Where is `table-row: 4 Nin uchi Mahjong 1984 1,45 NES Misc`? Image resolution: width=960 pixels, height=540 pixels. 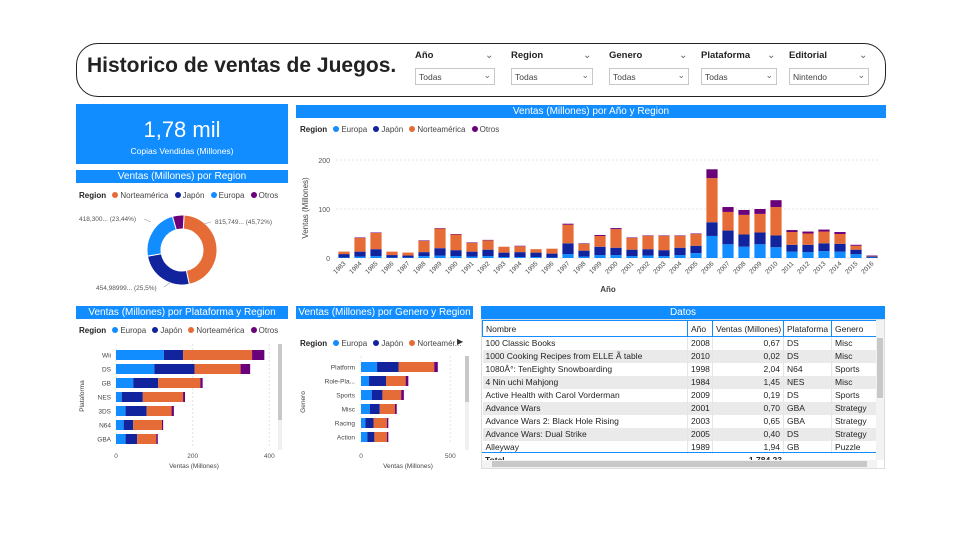 table-row: 4 Nin uchi Mahjong 1984 1,45 NES Misc is located at coordinates (680, 382).